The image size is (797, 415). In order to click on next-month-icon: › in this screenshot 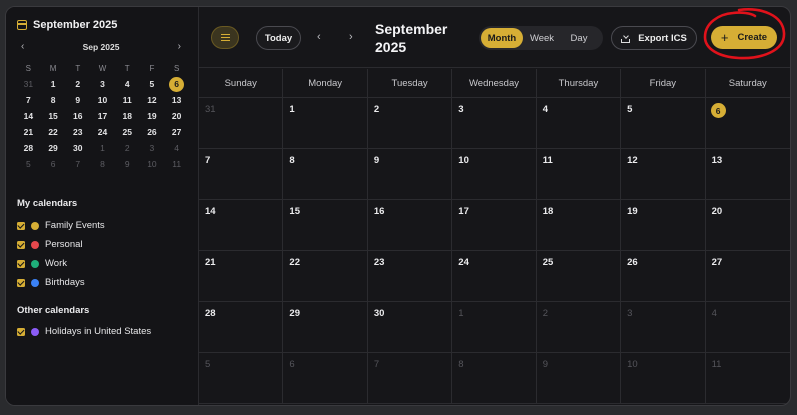, I will do `click(351, 37)`.